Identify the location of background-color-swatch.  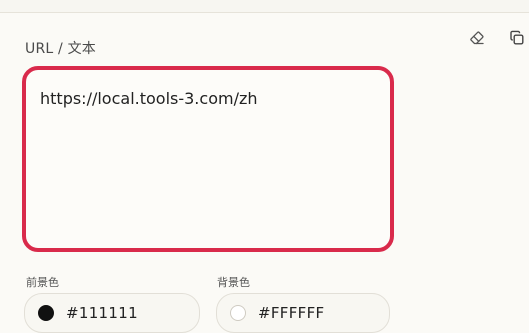
(238, 313).